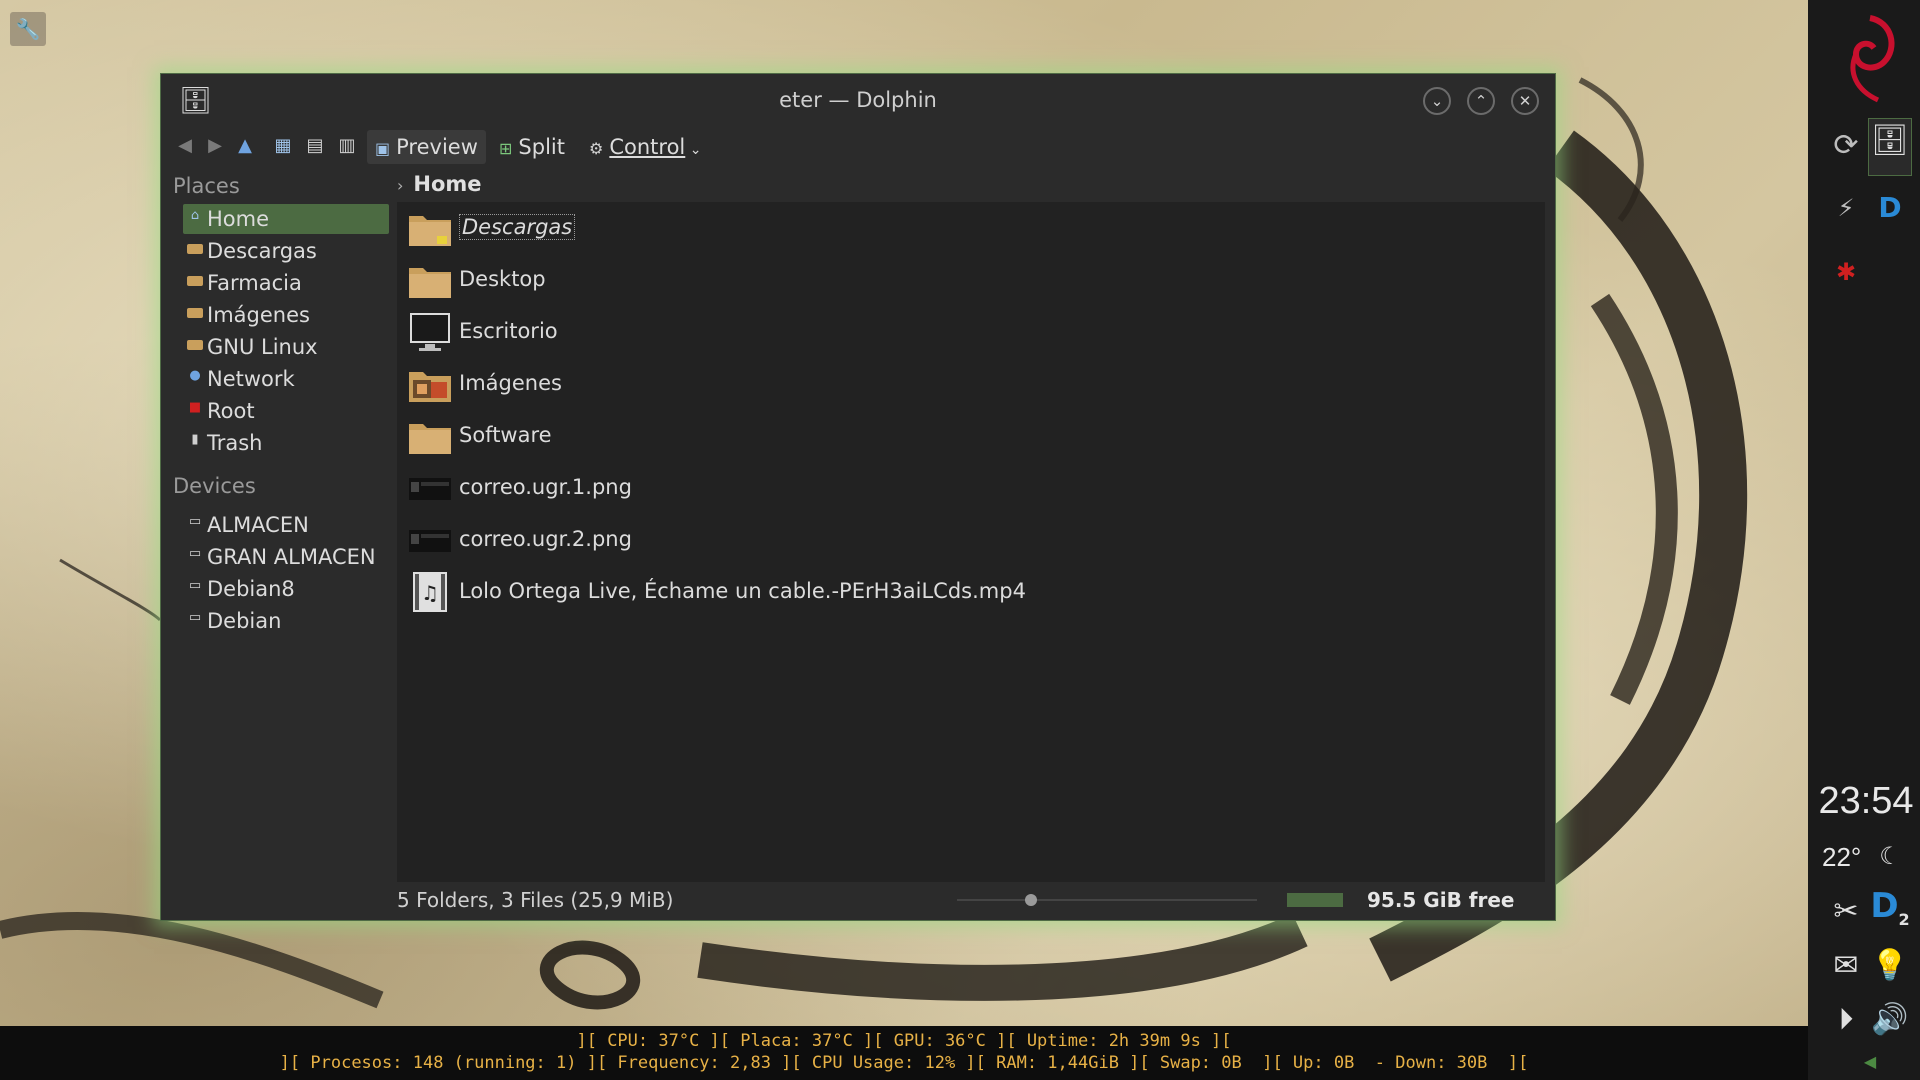 This screenshot has height=1080, width=1920. Describe the element at coordinates (215, 146) in the screenshot. I see `forward-arrow-icon: ▶` at that location.